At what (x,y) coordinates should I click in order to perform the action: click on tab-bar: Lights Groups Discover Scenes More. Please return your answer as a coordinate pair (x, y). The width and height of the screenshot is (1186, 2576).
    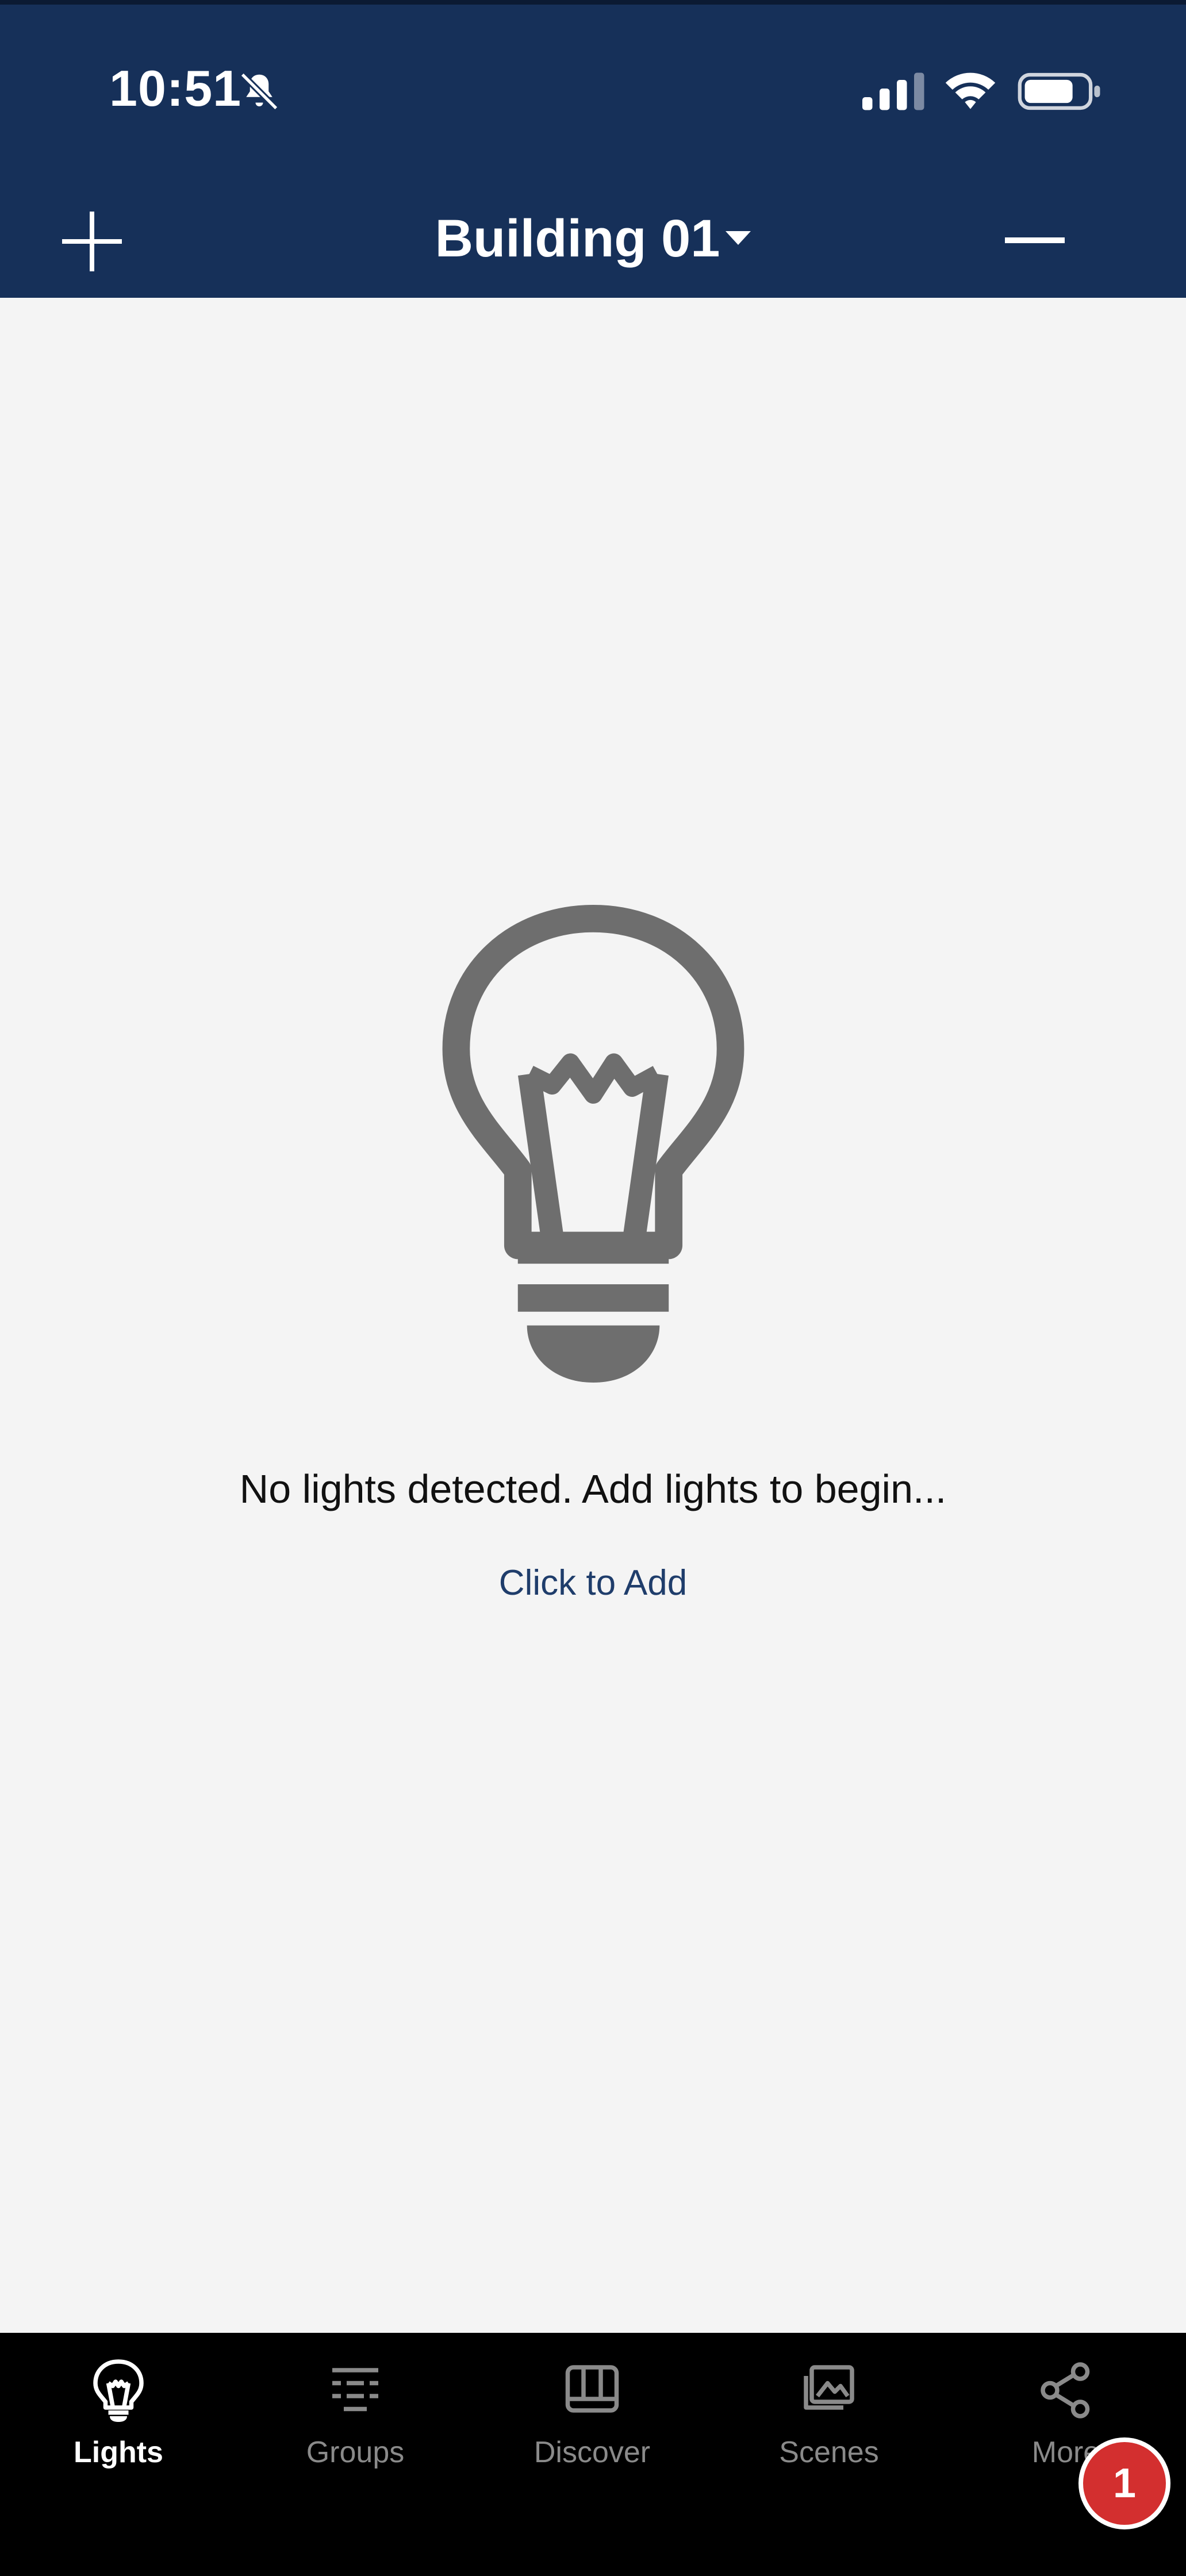
    Looking at the image, I should click on (593, 2454).